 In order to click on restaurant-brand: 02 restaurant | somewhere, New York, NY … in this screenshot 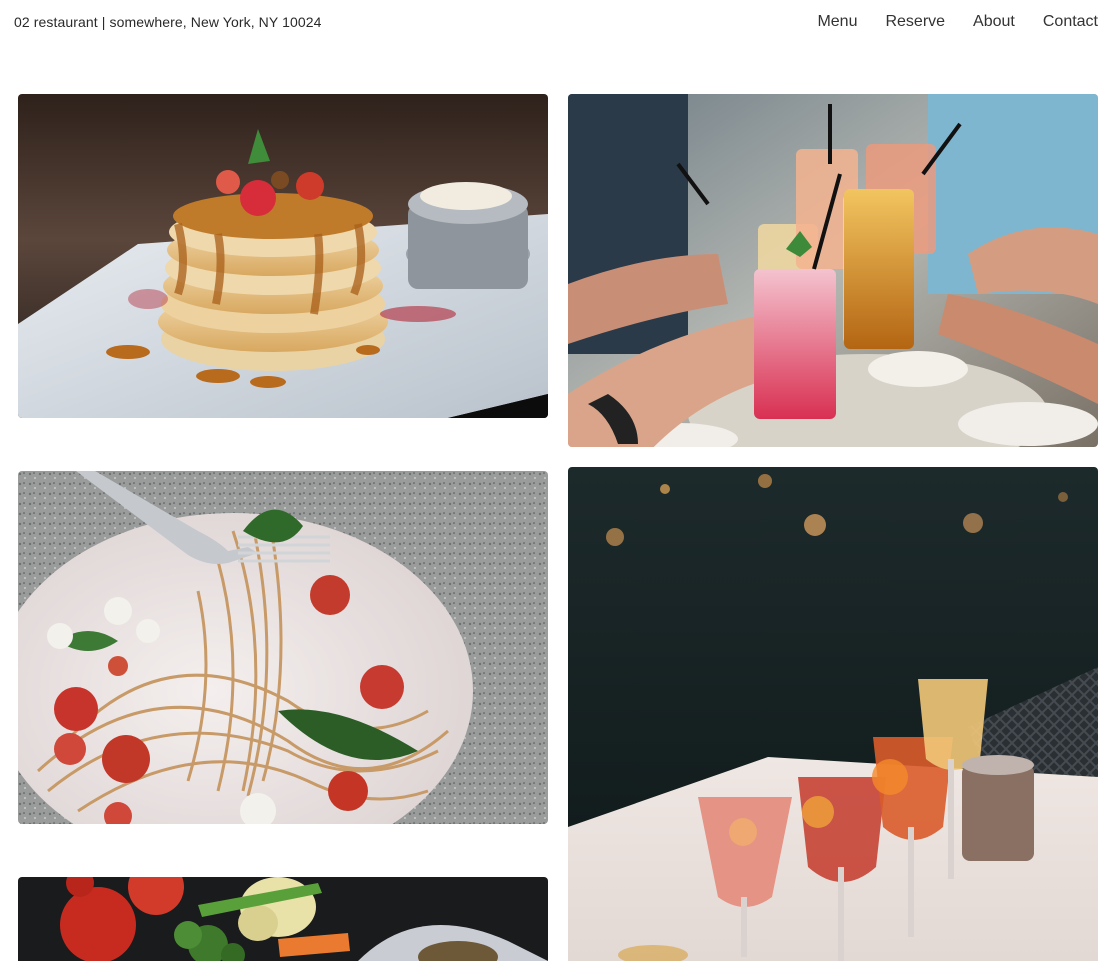, I will do `click(168, 22)`.